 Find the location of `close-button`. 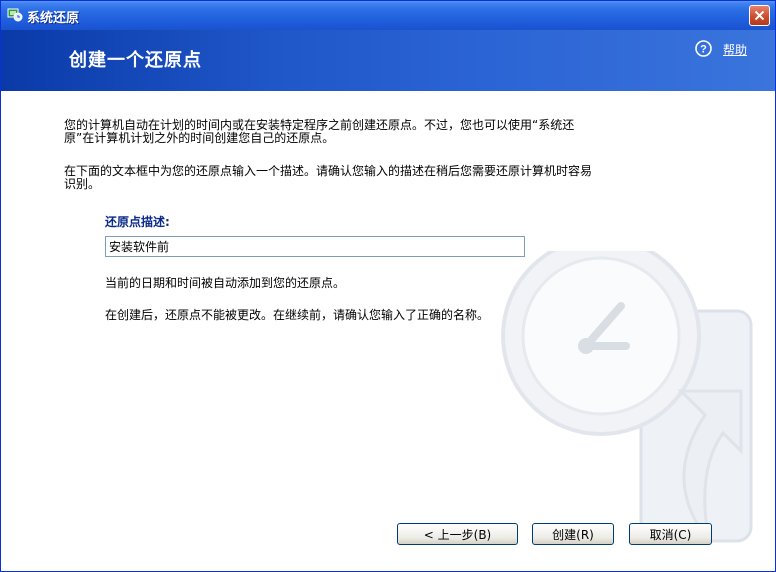

close-button is located at coordinates (759, 15).